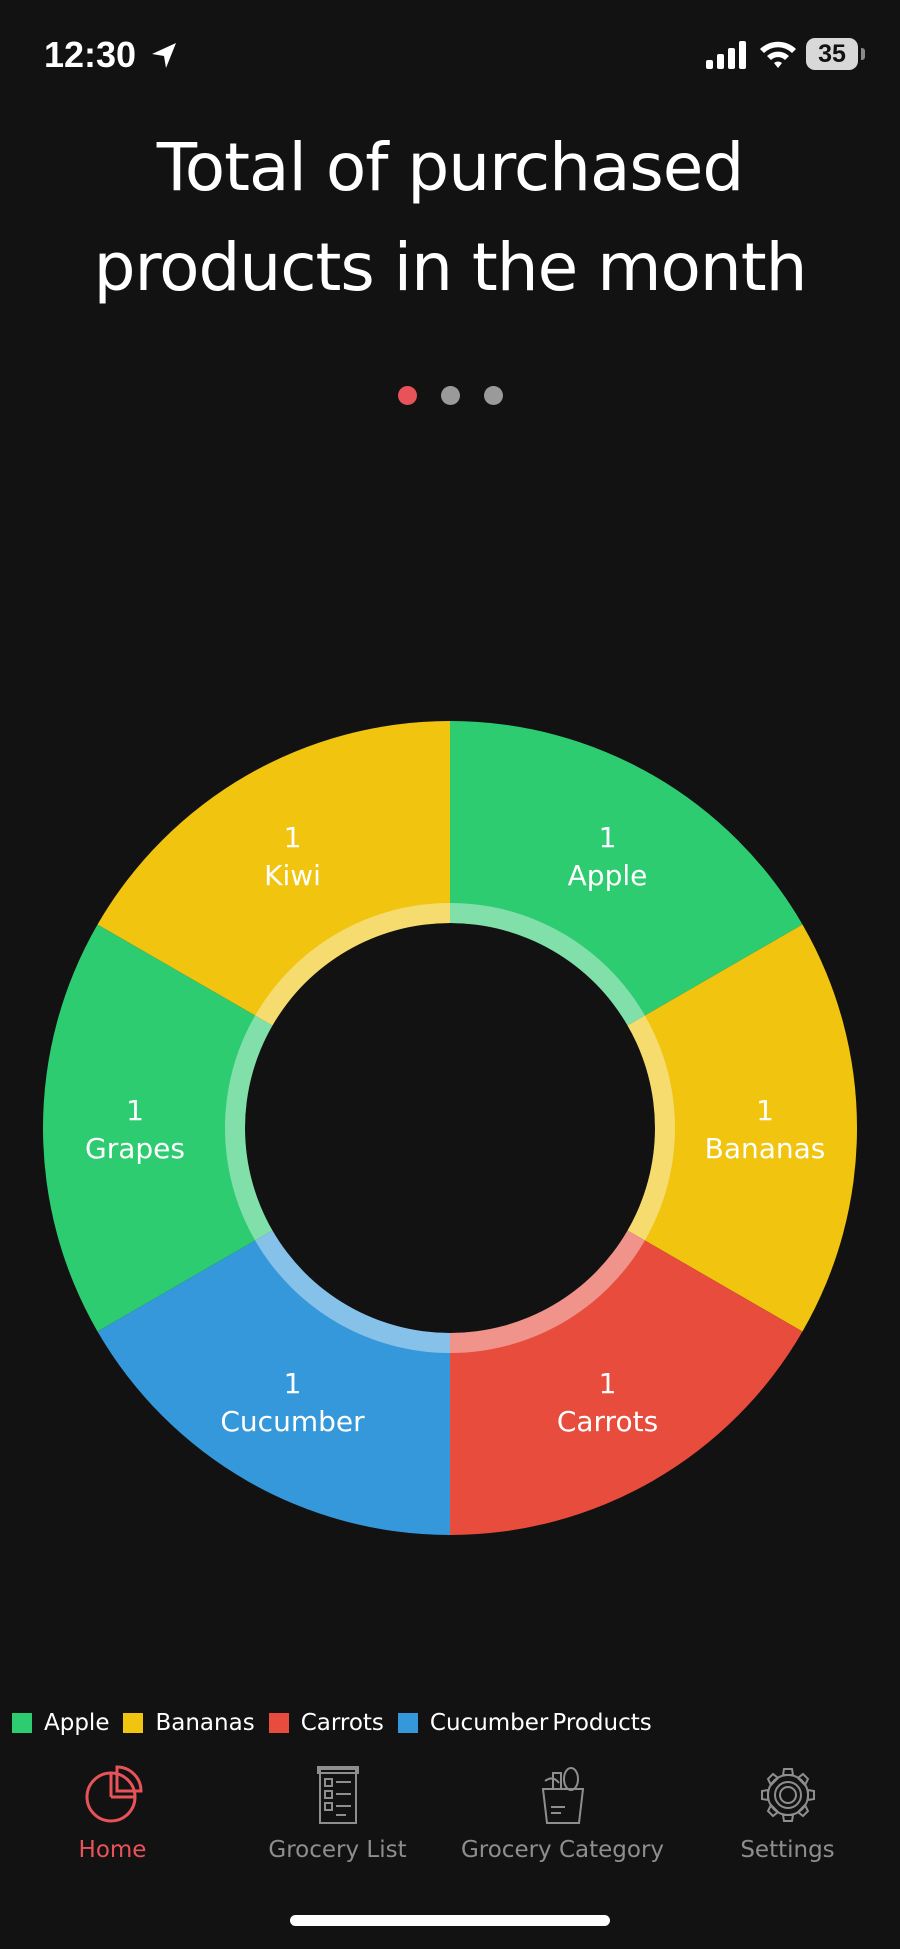 This screenshot has height=1949, width=900. Describe the element at coordinates (293, 837) in the screenshot. I see `slice-value-kiwi: 1` at that location.